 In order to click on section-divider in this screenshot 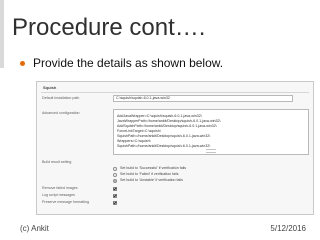, I will do `click(175, 92)`.